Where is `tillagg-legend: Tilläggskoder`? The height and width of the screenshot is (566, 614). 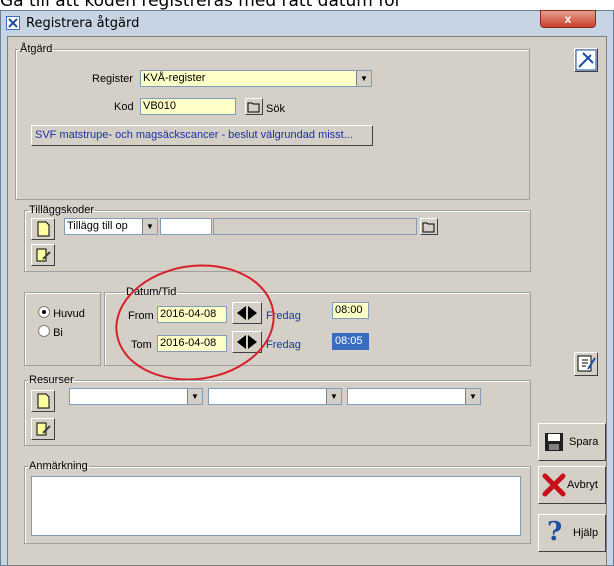 tillagg-legend: Tilläggskoder is located at coordinates (62, 210).